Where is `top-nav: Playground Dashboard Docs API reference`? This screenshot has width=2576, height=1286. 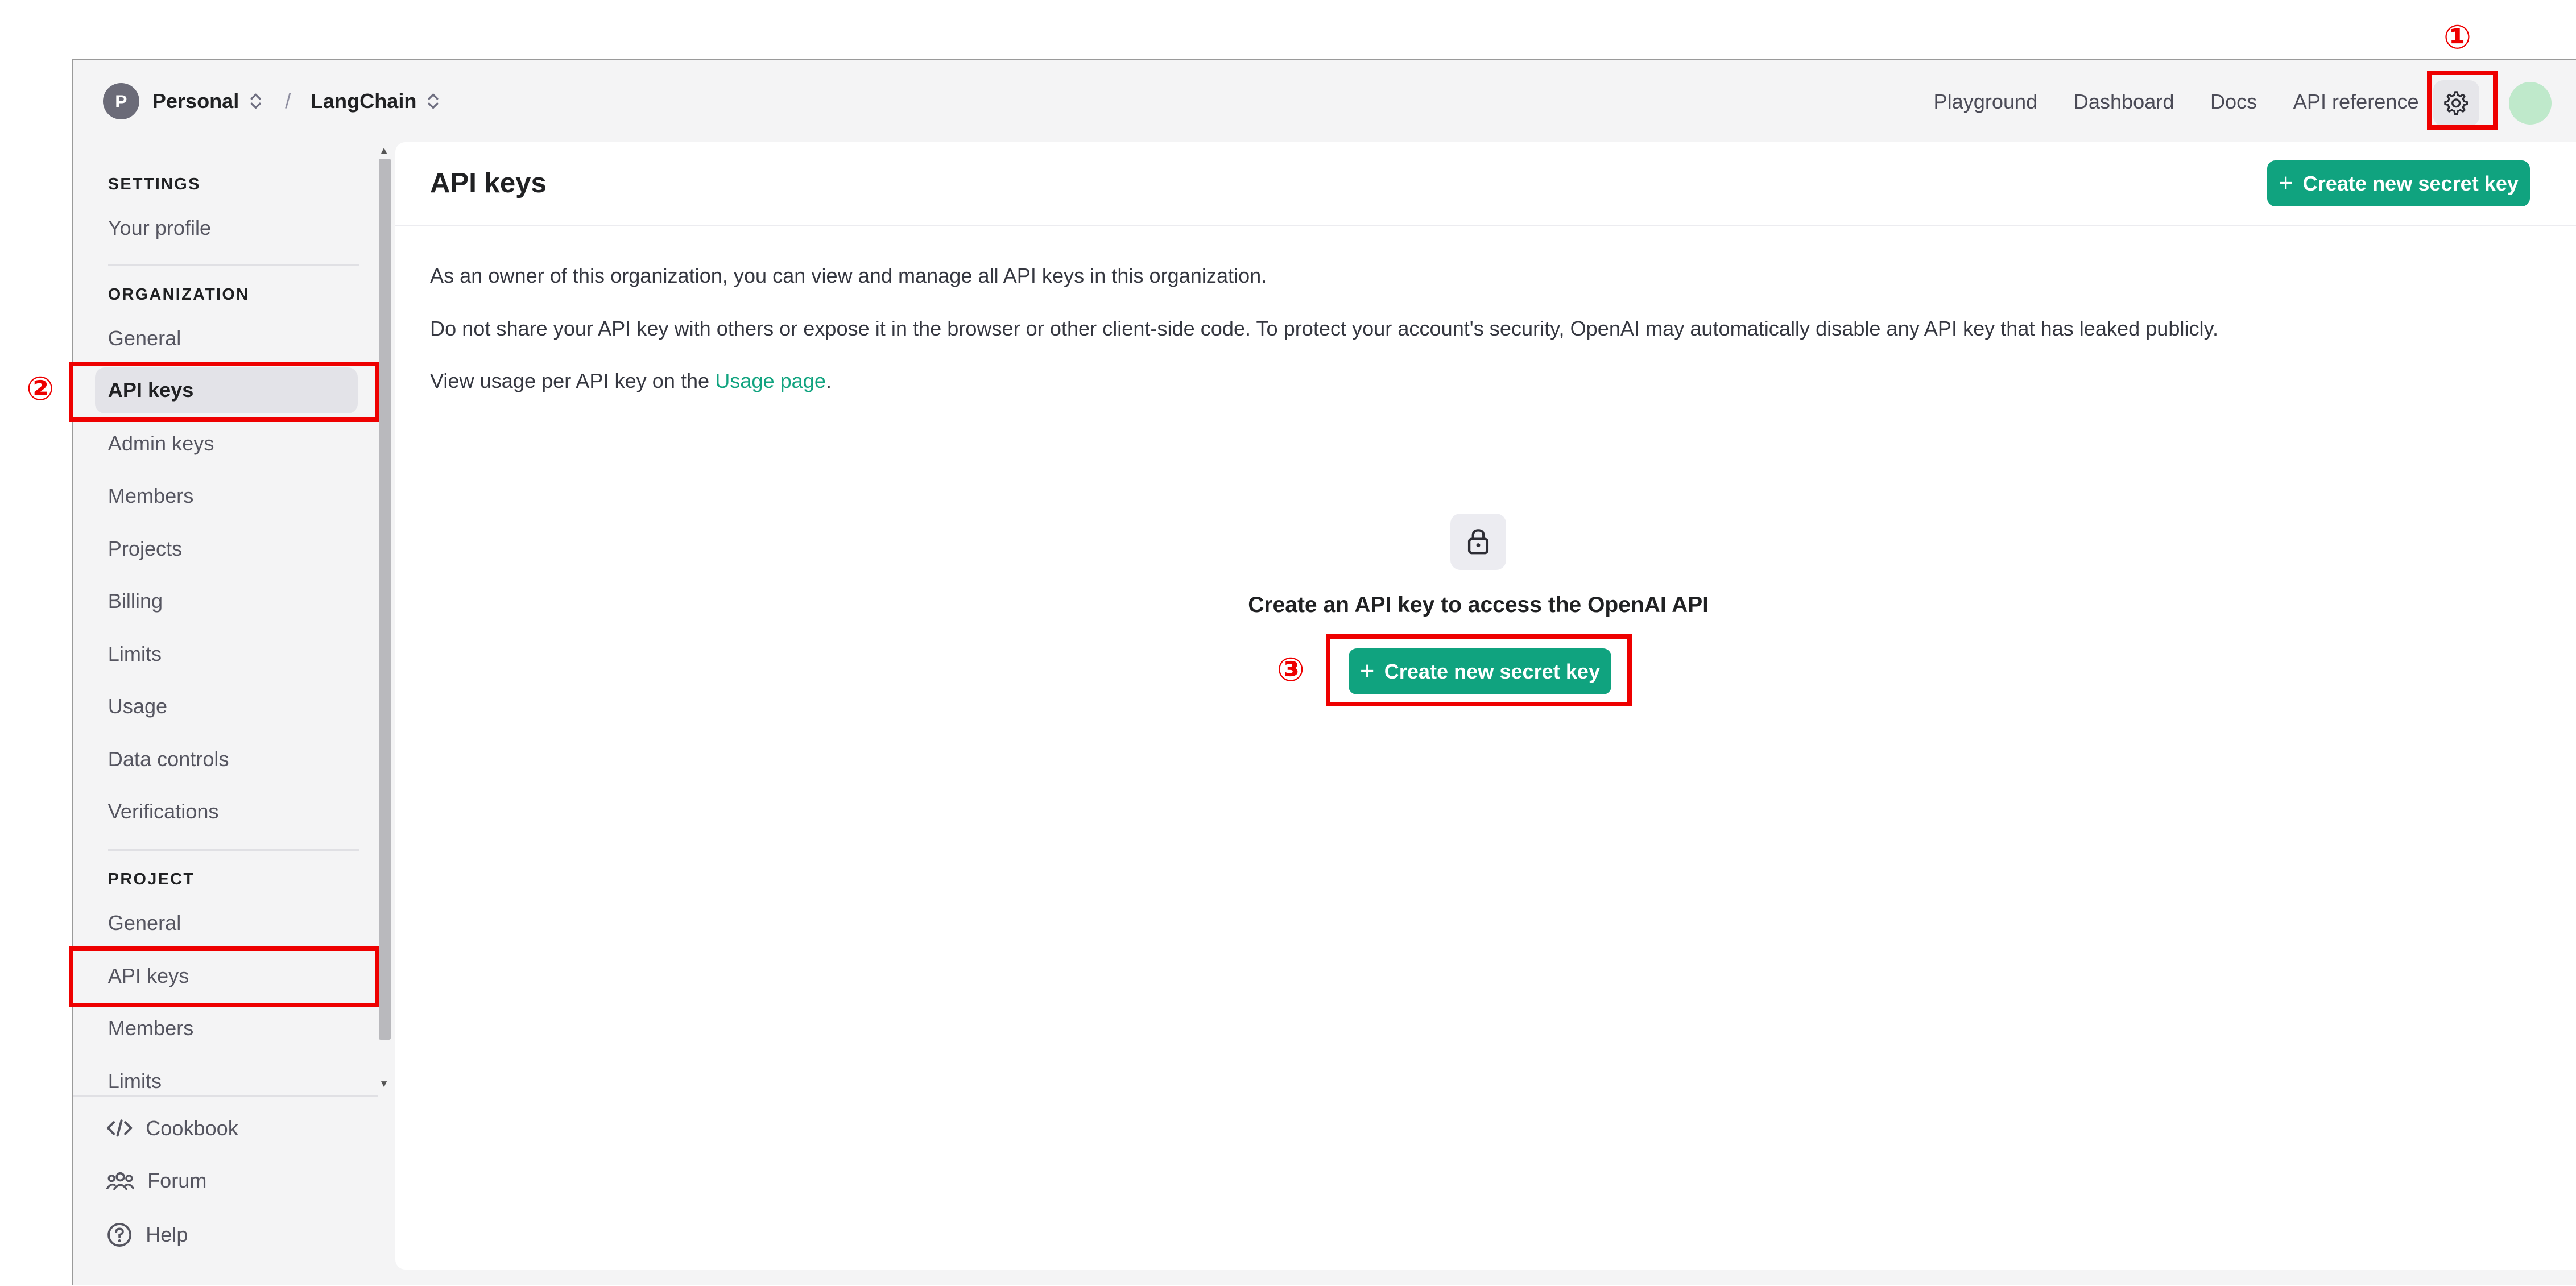
top-nav: Playground Dashboard Docs API reference is located at coordinates (2158, 102).